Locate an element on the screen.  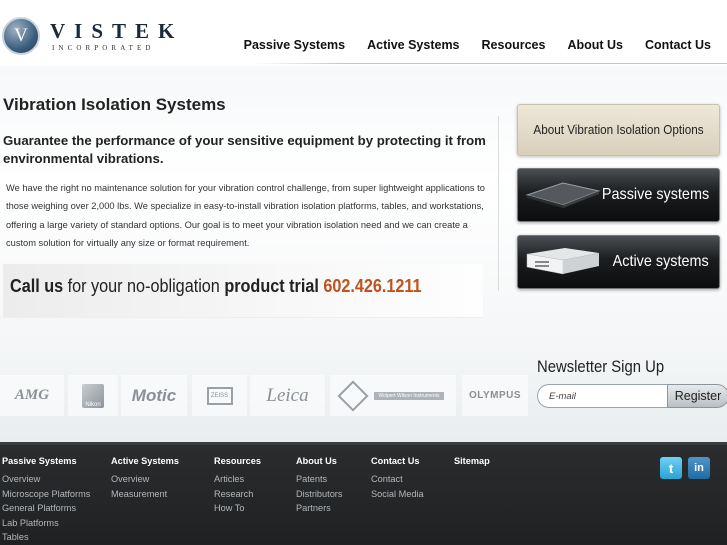
column-divider is located at coordinates (498, 203).